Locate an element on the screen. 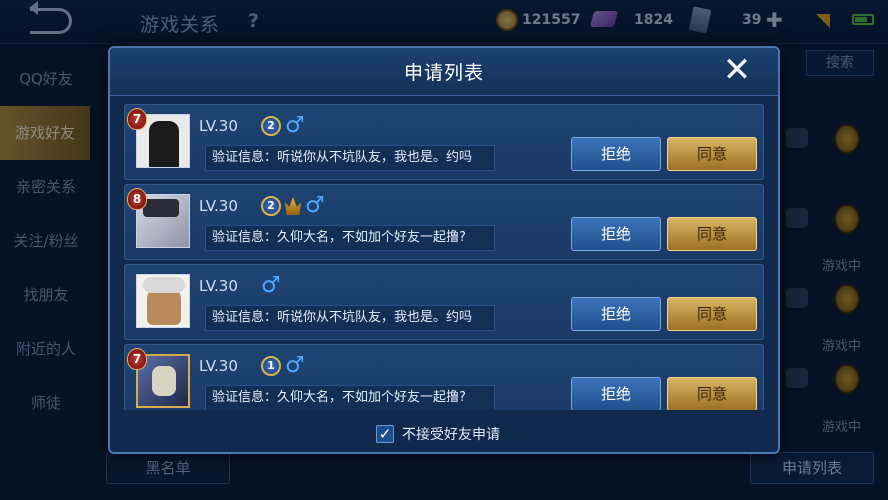 The image size is (888, 500). tier-icon: 1 is located at coordinates (271, 366).